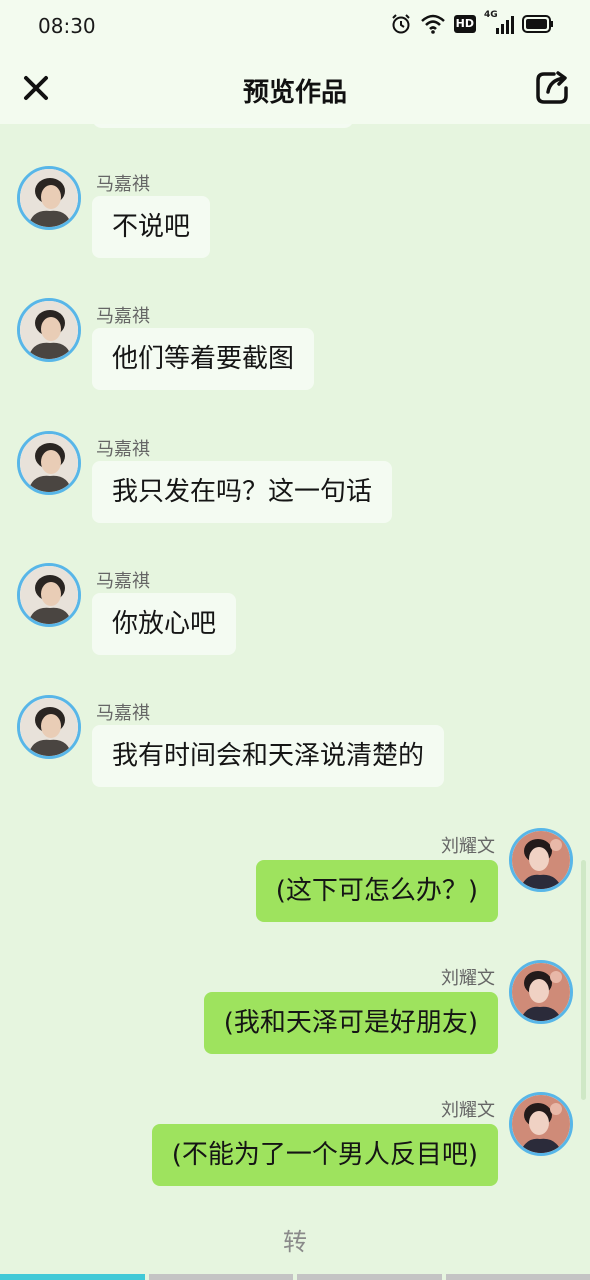 The image size is (590, 1280). Describe the element at coordinates (324, 1155) in the screenshot. I see `message-bubble: (不能为了一个男人反目吧)` at that location.